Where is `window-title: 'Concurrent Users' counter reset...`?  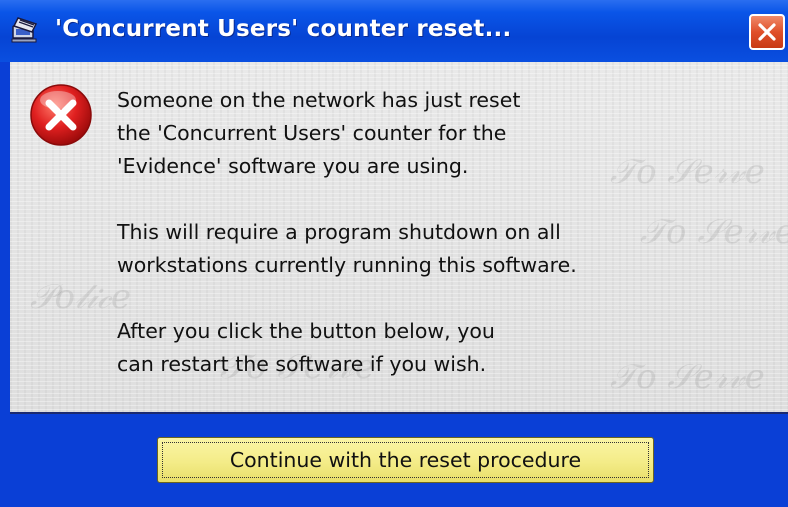
window-title: 'Concurrent Users' counter reset... is located at coordinates (283, 29).